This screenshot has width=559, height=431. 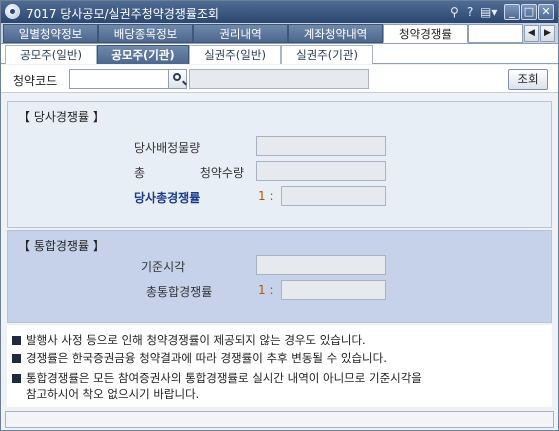 I want to click on query-button: 조회, so click(x=528, y=79).